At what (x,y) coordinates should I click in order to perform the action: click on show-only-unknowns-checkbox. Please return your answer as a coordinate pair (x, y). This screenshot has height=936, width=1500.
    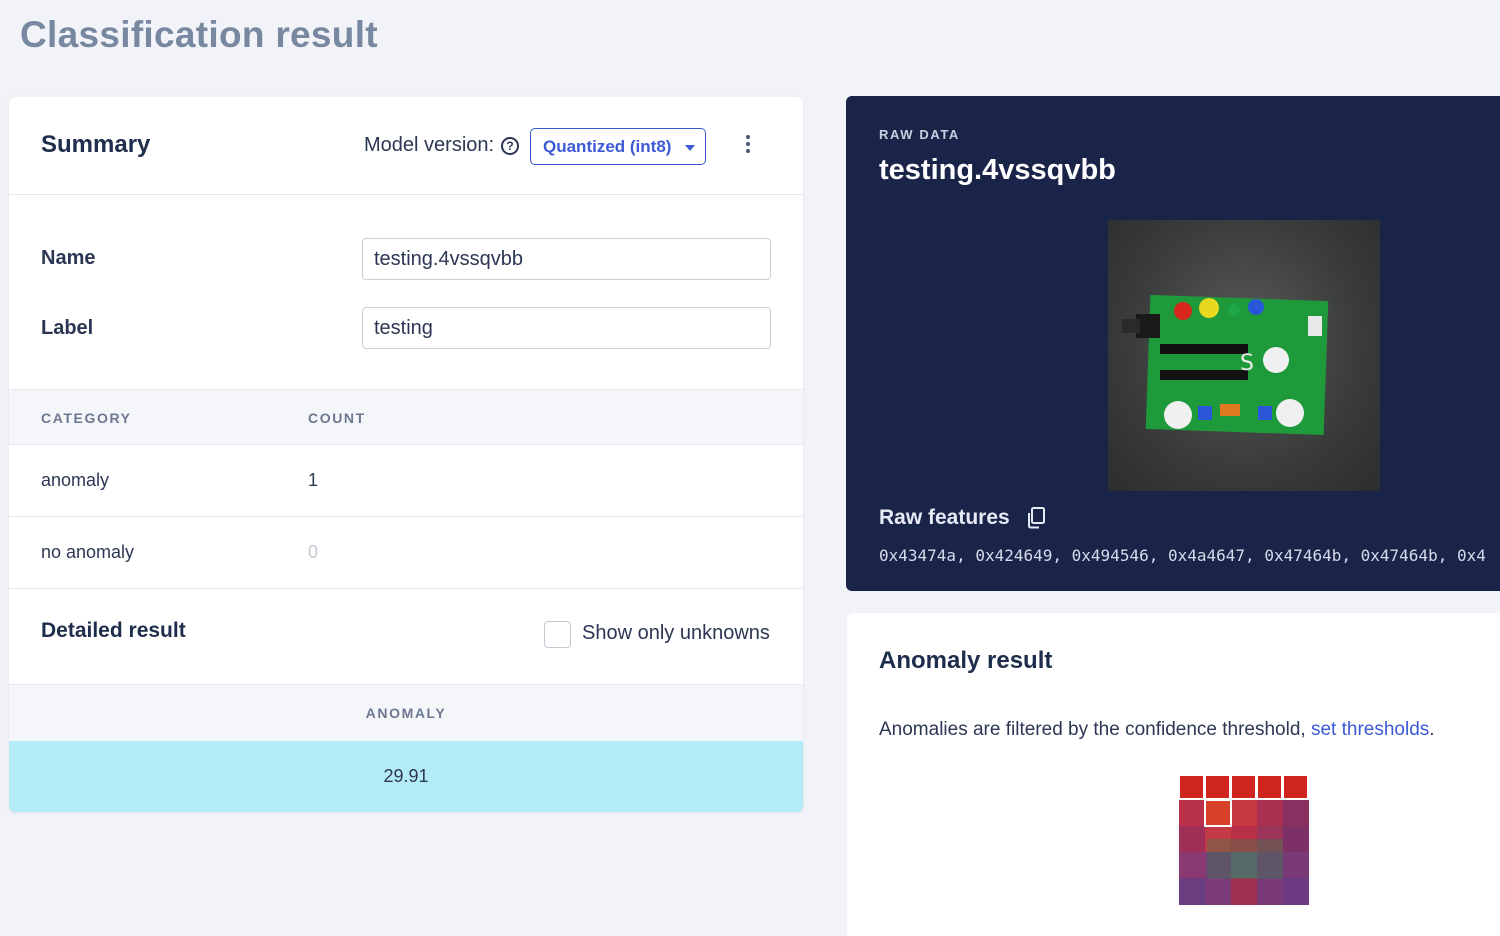
    Looking at the image, I should click on (557, 634).